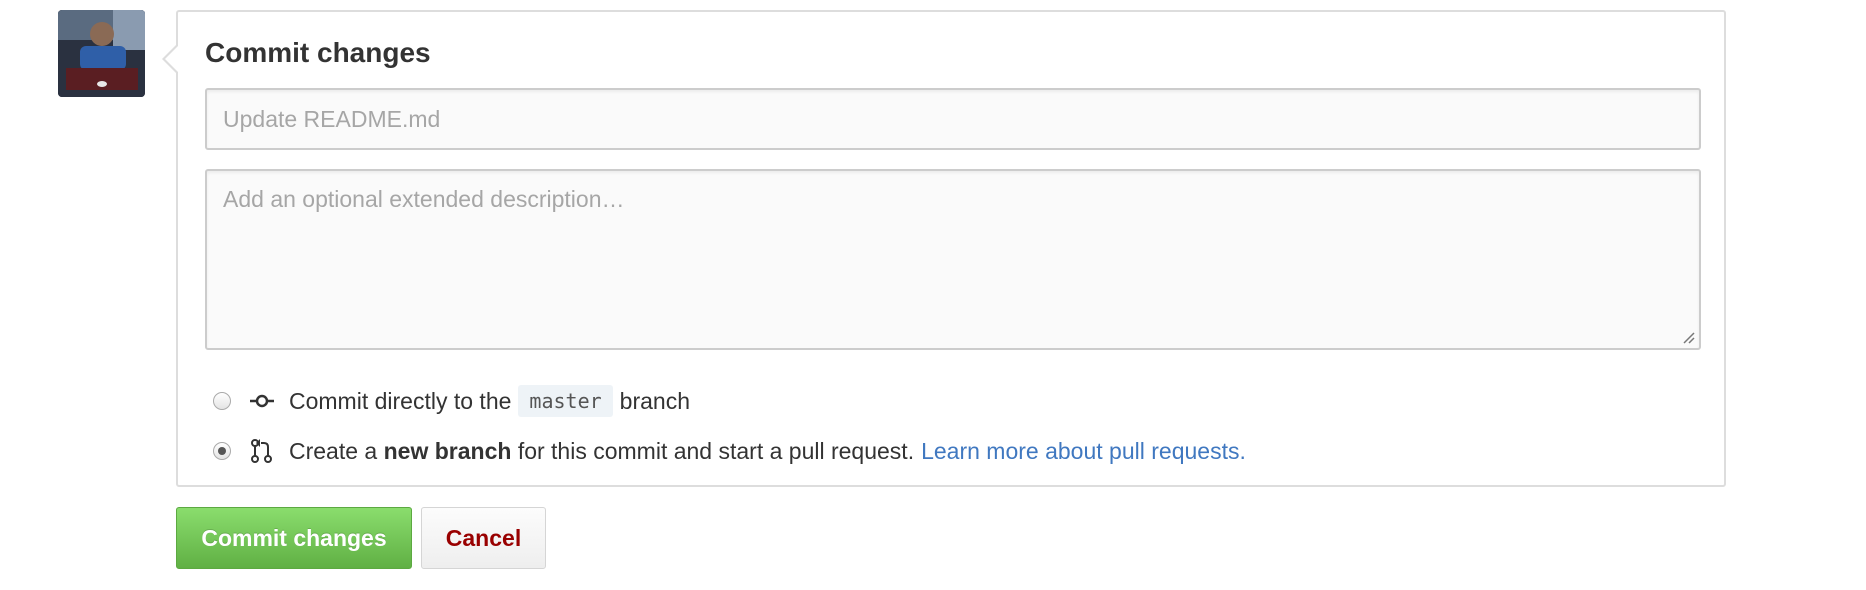  I want to click on commit-summary-input, so click(953, 119).